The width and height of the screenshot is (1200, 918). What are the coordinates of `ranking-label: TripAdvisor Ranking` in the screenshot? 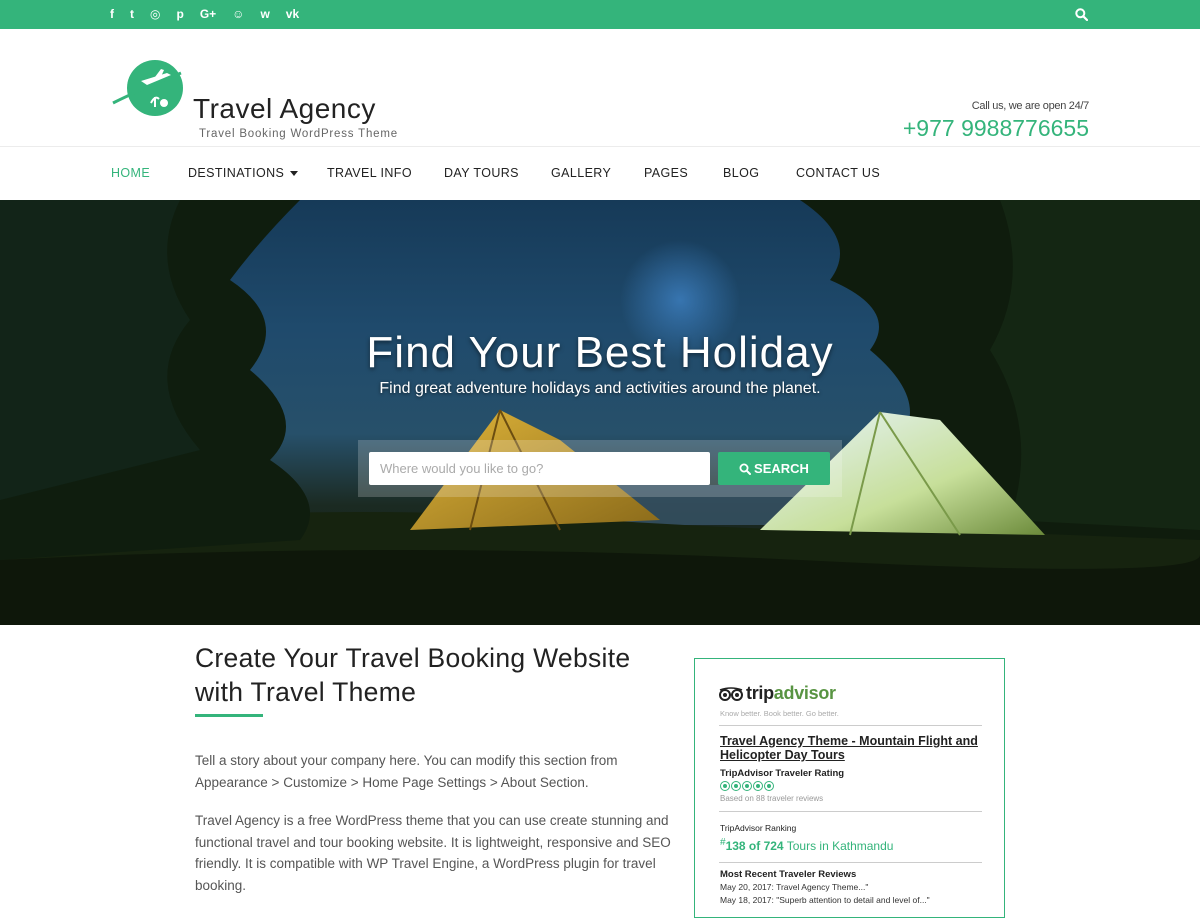 It's located at (758, 828).